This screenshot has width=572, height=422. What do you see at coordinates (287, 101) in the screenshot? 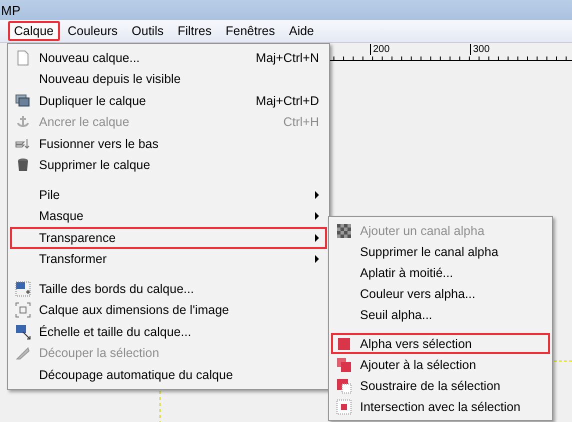
I see `shortcut: Maj+Ctrl+D` at bounding box center [287, 101].